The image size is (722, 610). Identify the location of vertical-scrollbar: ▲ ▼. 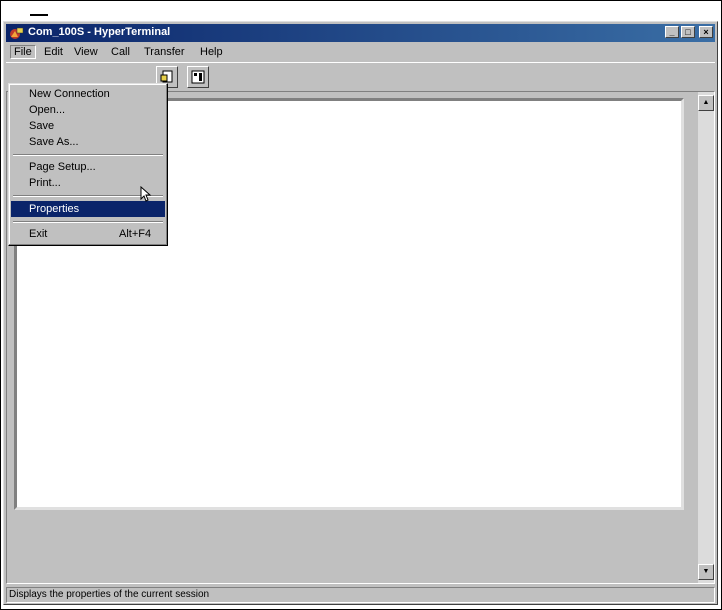
(706, 337).